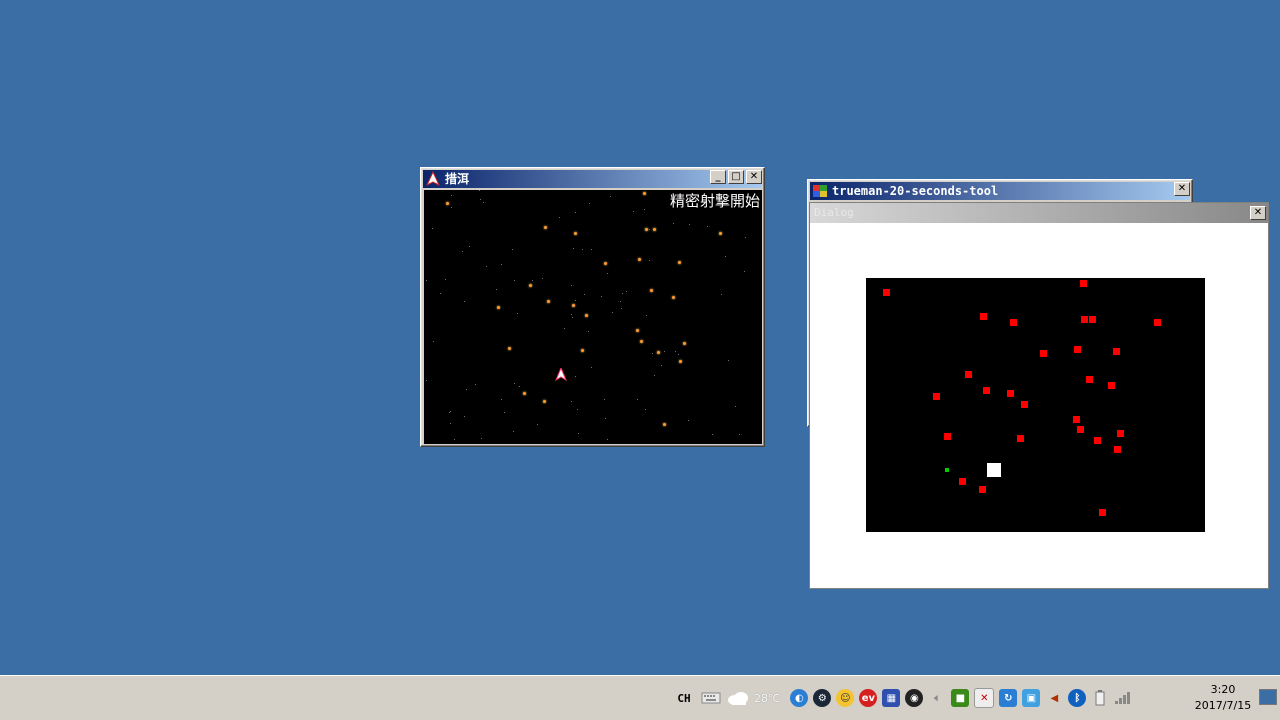 The image size is (1280, 720). Describe the element at coordinates (1000, 191) in the screenshot. I see `tool-titlebar: trueman-20-seconds-tool` at that location.